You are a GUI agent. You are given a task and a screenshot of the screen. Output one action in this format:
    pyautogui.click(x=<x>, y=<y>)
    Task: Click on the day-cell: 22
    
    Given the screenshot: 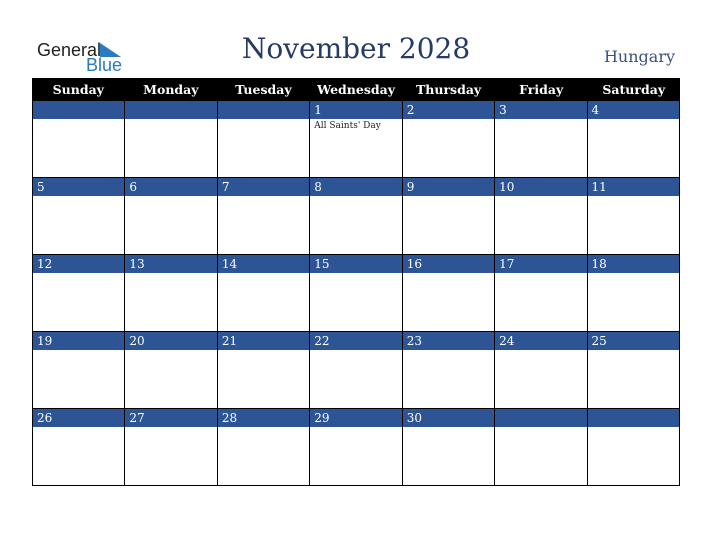 What is the action you would take?
    pyautogui.click(x=355, y=370)
    